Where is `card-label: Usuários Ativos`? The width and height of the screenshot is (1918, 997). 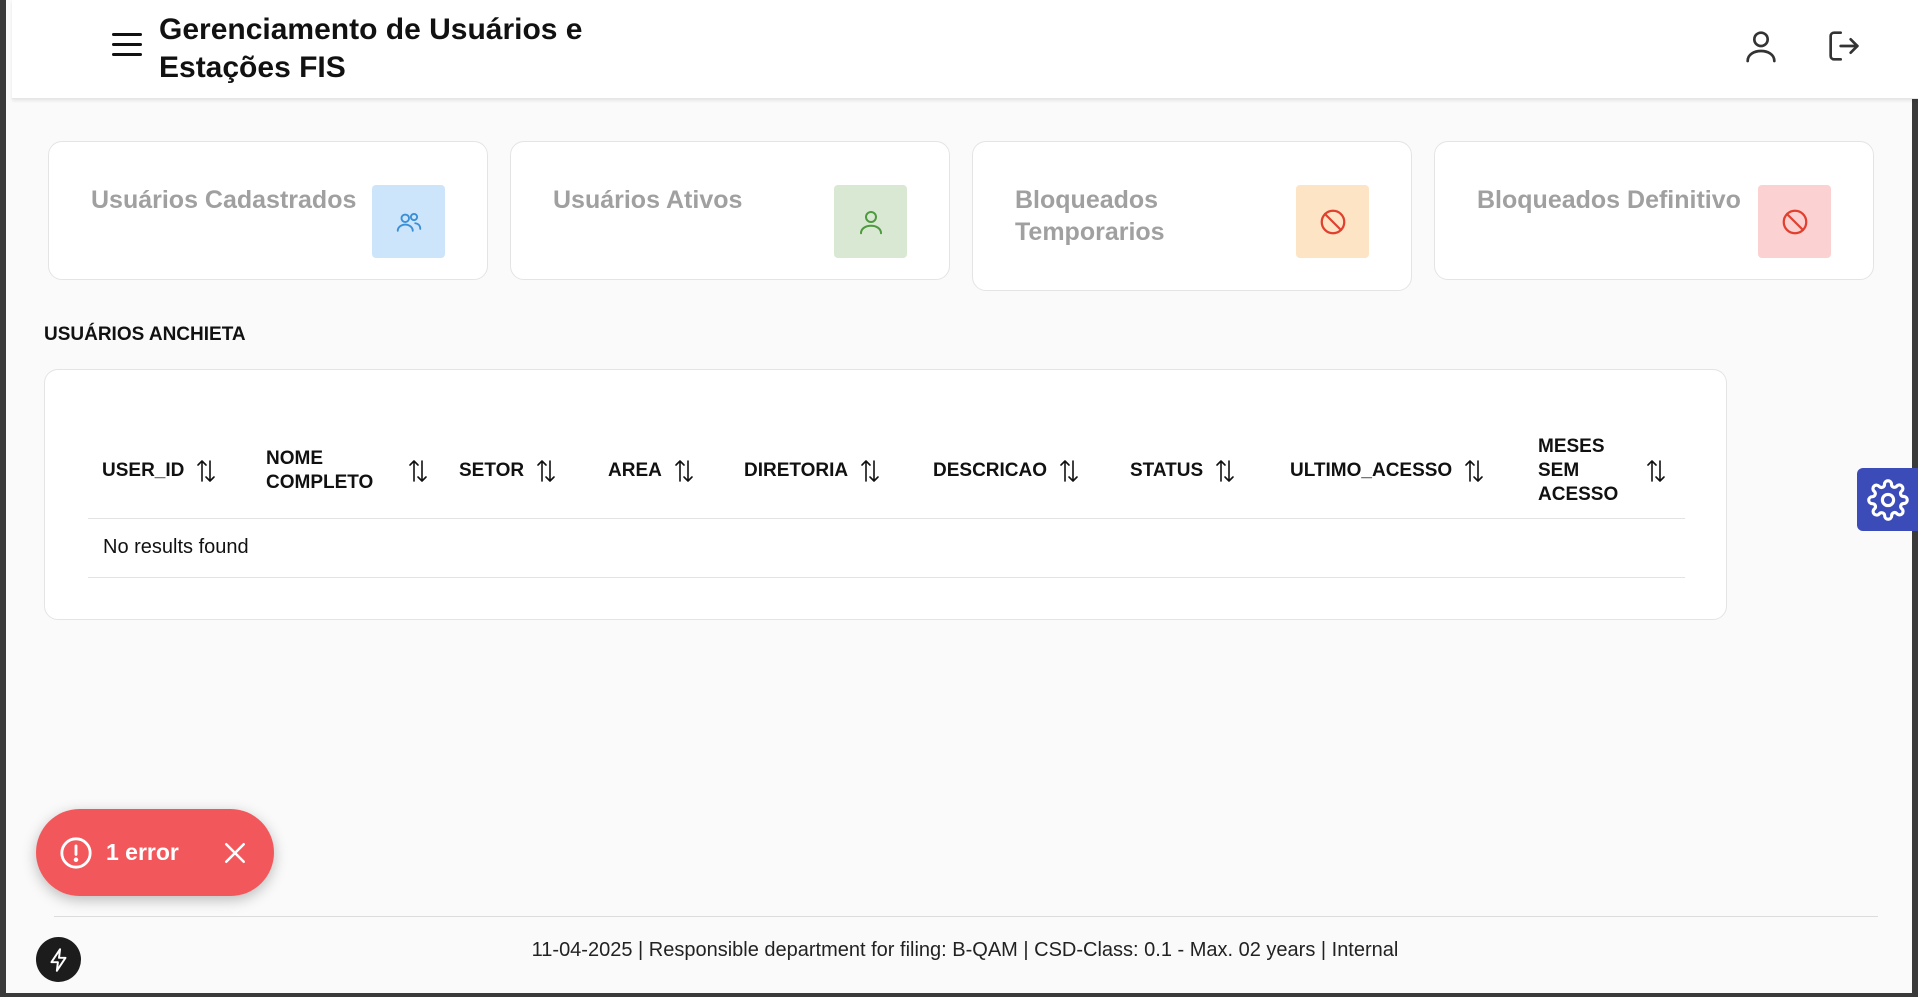 card-label: Usuários Ativos is located at coordinates (648, 200).